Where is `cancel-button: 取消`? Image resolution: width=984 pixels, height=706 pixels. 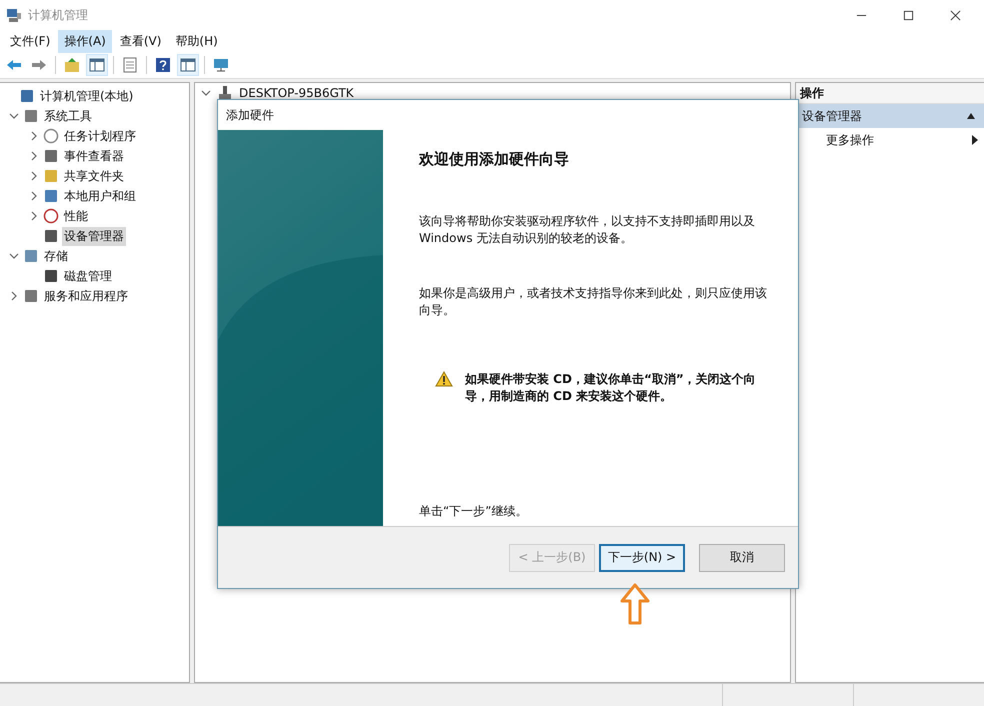 cancel-button: 取消 is located at coordinates (742, 558).